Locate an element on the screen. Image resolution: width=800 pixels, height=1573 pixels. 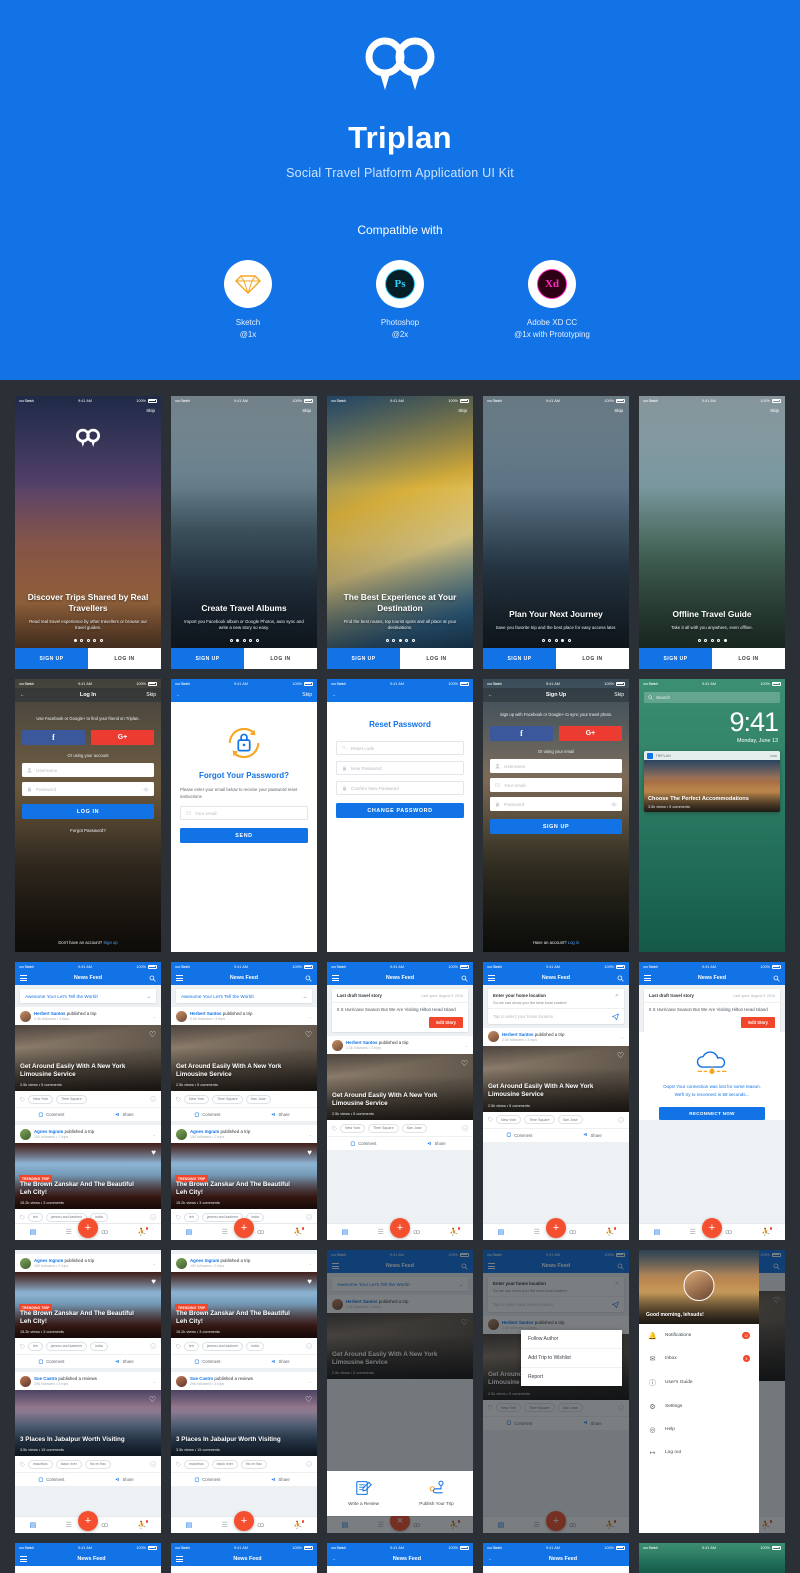
tag: San Jose is located at coordinates (570, 1119).